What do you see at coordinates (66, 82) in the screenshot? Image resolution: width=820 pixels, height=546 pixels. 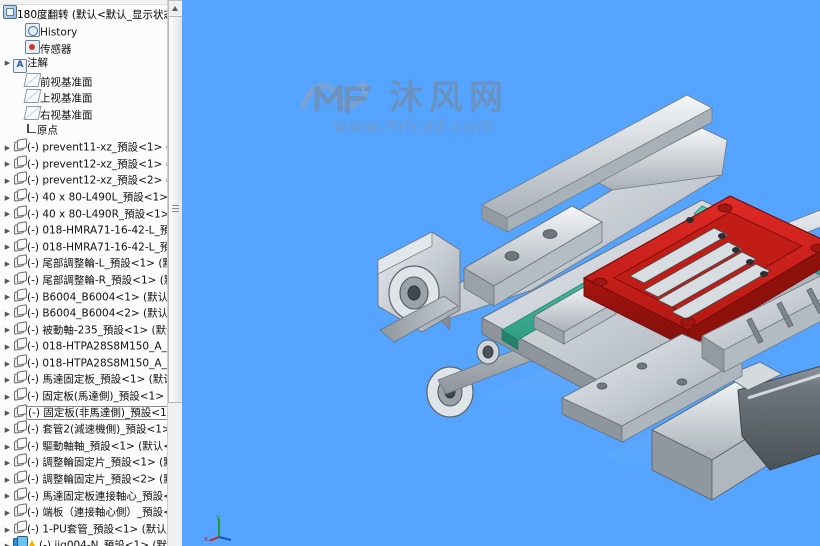 I see `tree-item-label: 前视基准面` at bounding box center [66, 82].